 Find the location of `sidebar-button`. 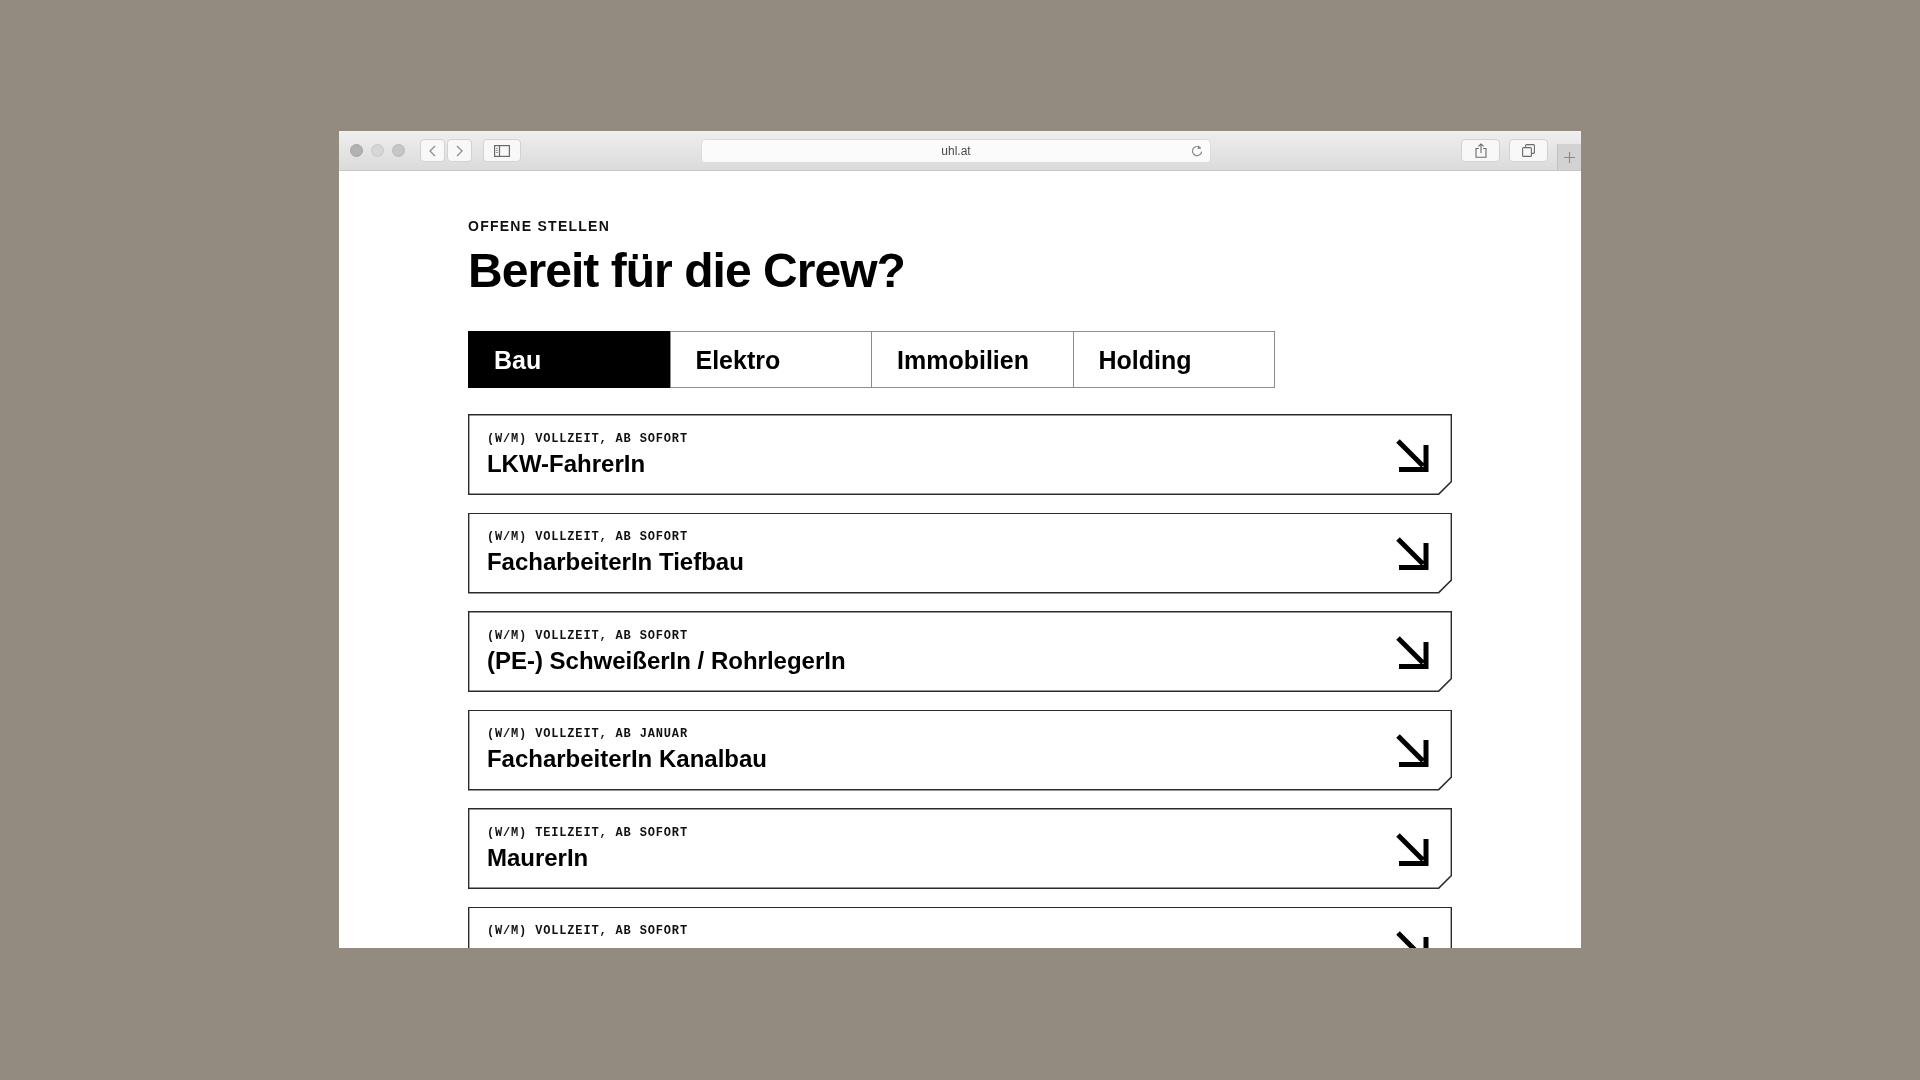

sidebar-button is located at coordinates (502, 150).